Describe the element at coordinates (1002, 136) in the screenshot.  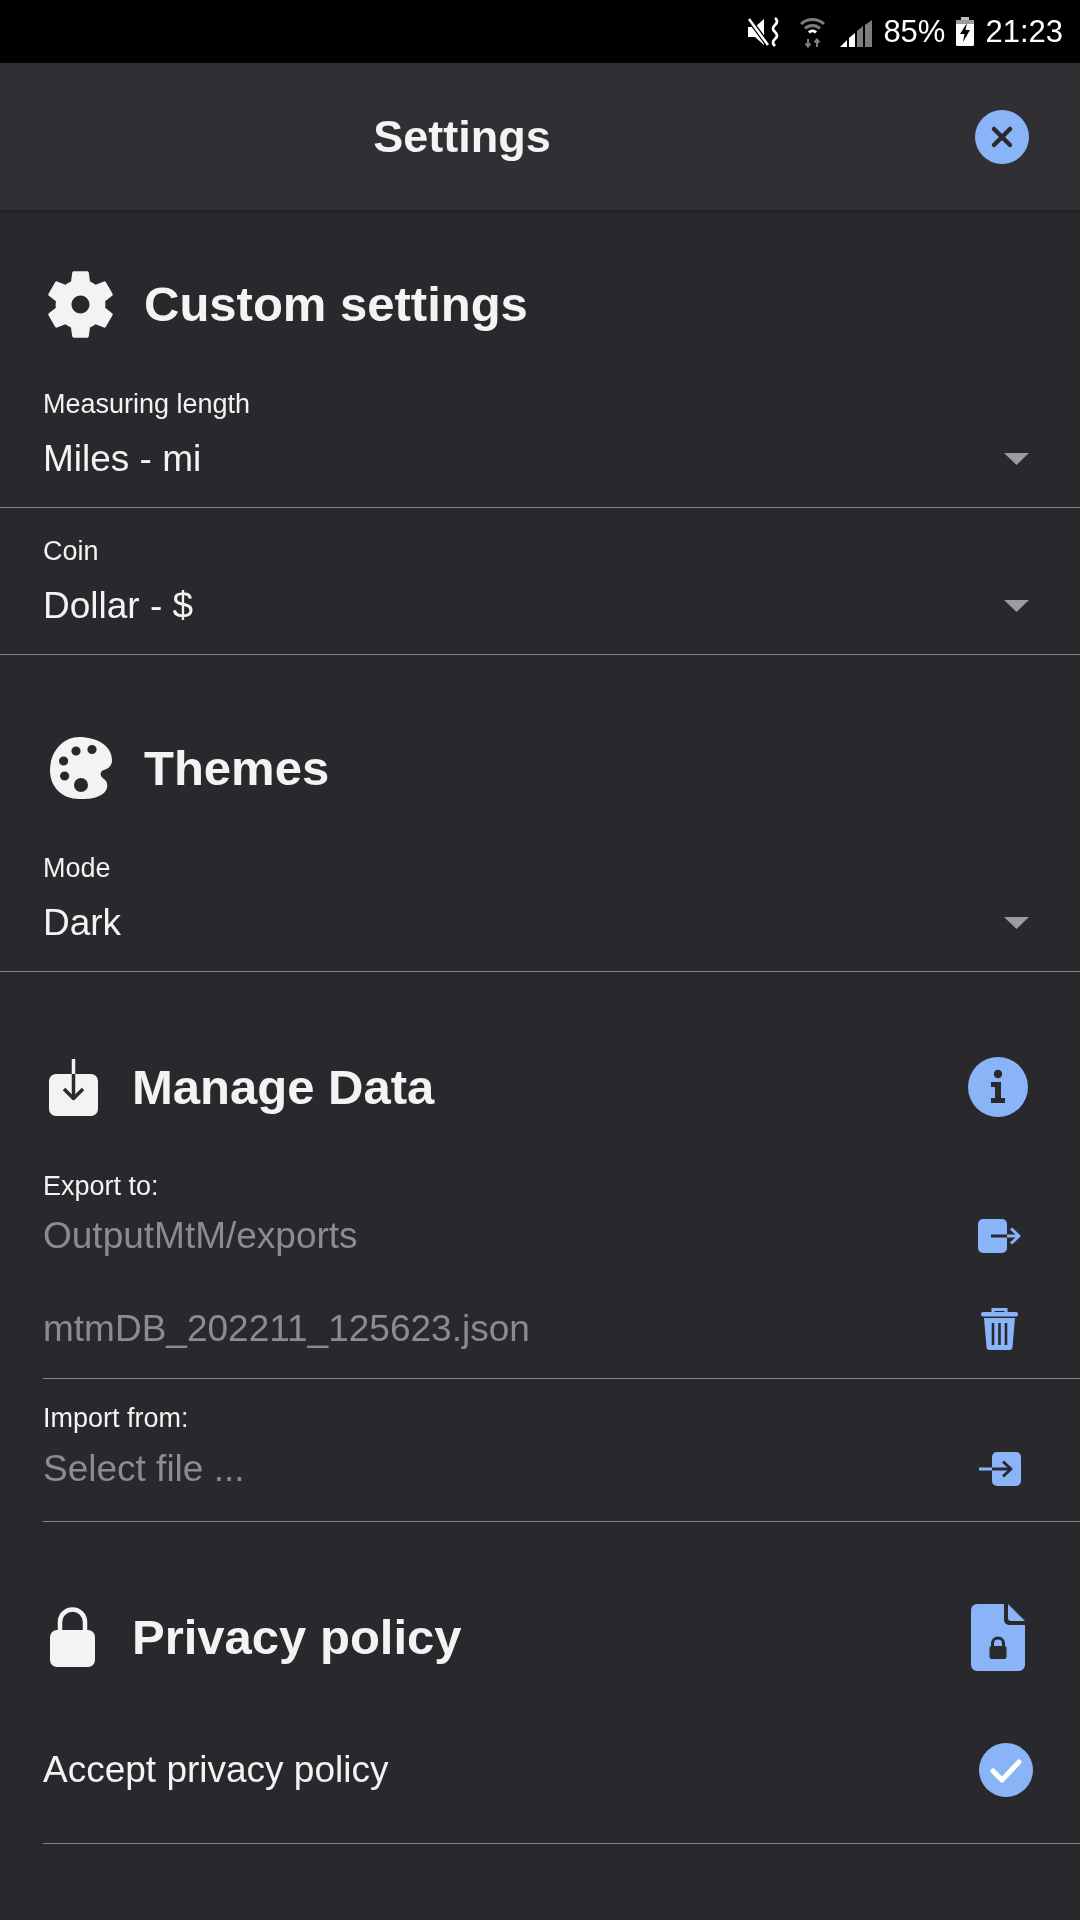
I see `close-icon` at that location.